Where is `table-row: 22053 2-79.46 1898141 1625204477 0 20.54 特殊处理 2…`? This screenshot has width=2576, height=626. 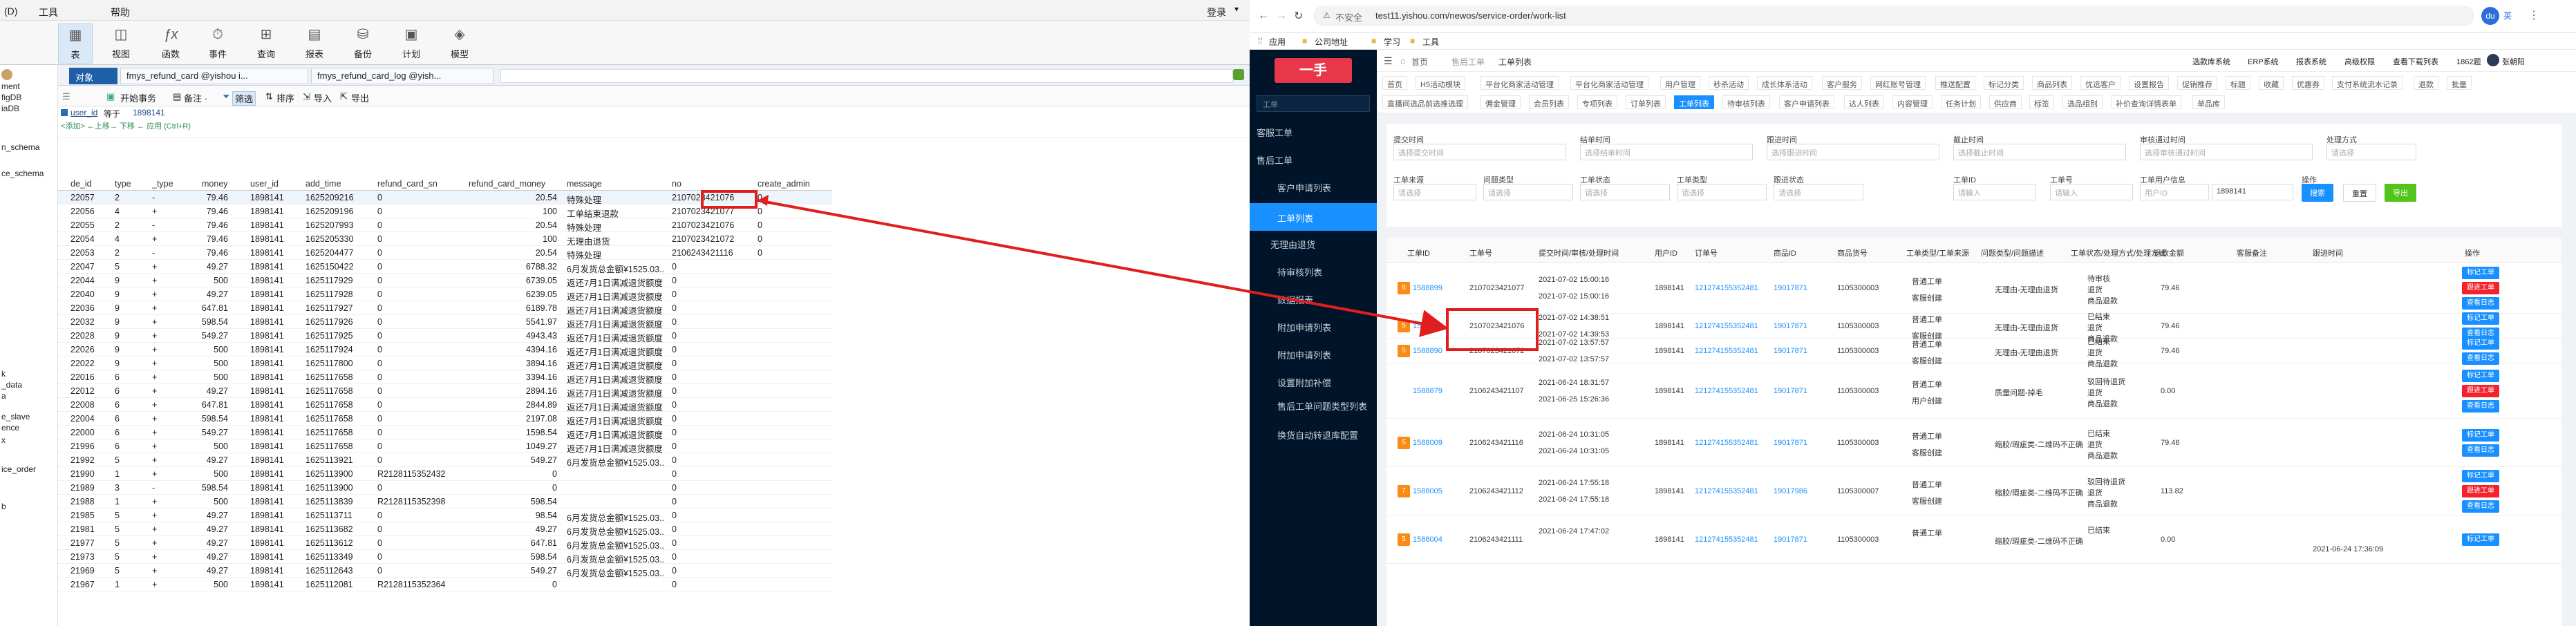 table-row: 22053 2-79.46 1898141 1625204477 0 20.54 特殊处理 2… is located at coordinates (445, 253).